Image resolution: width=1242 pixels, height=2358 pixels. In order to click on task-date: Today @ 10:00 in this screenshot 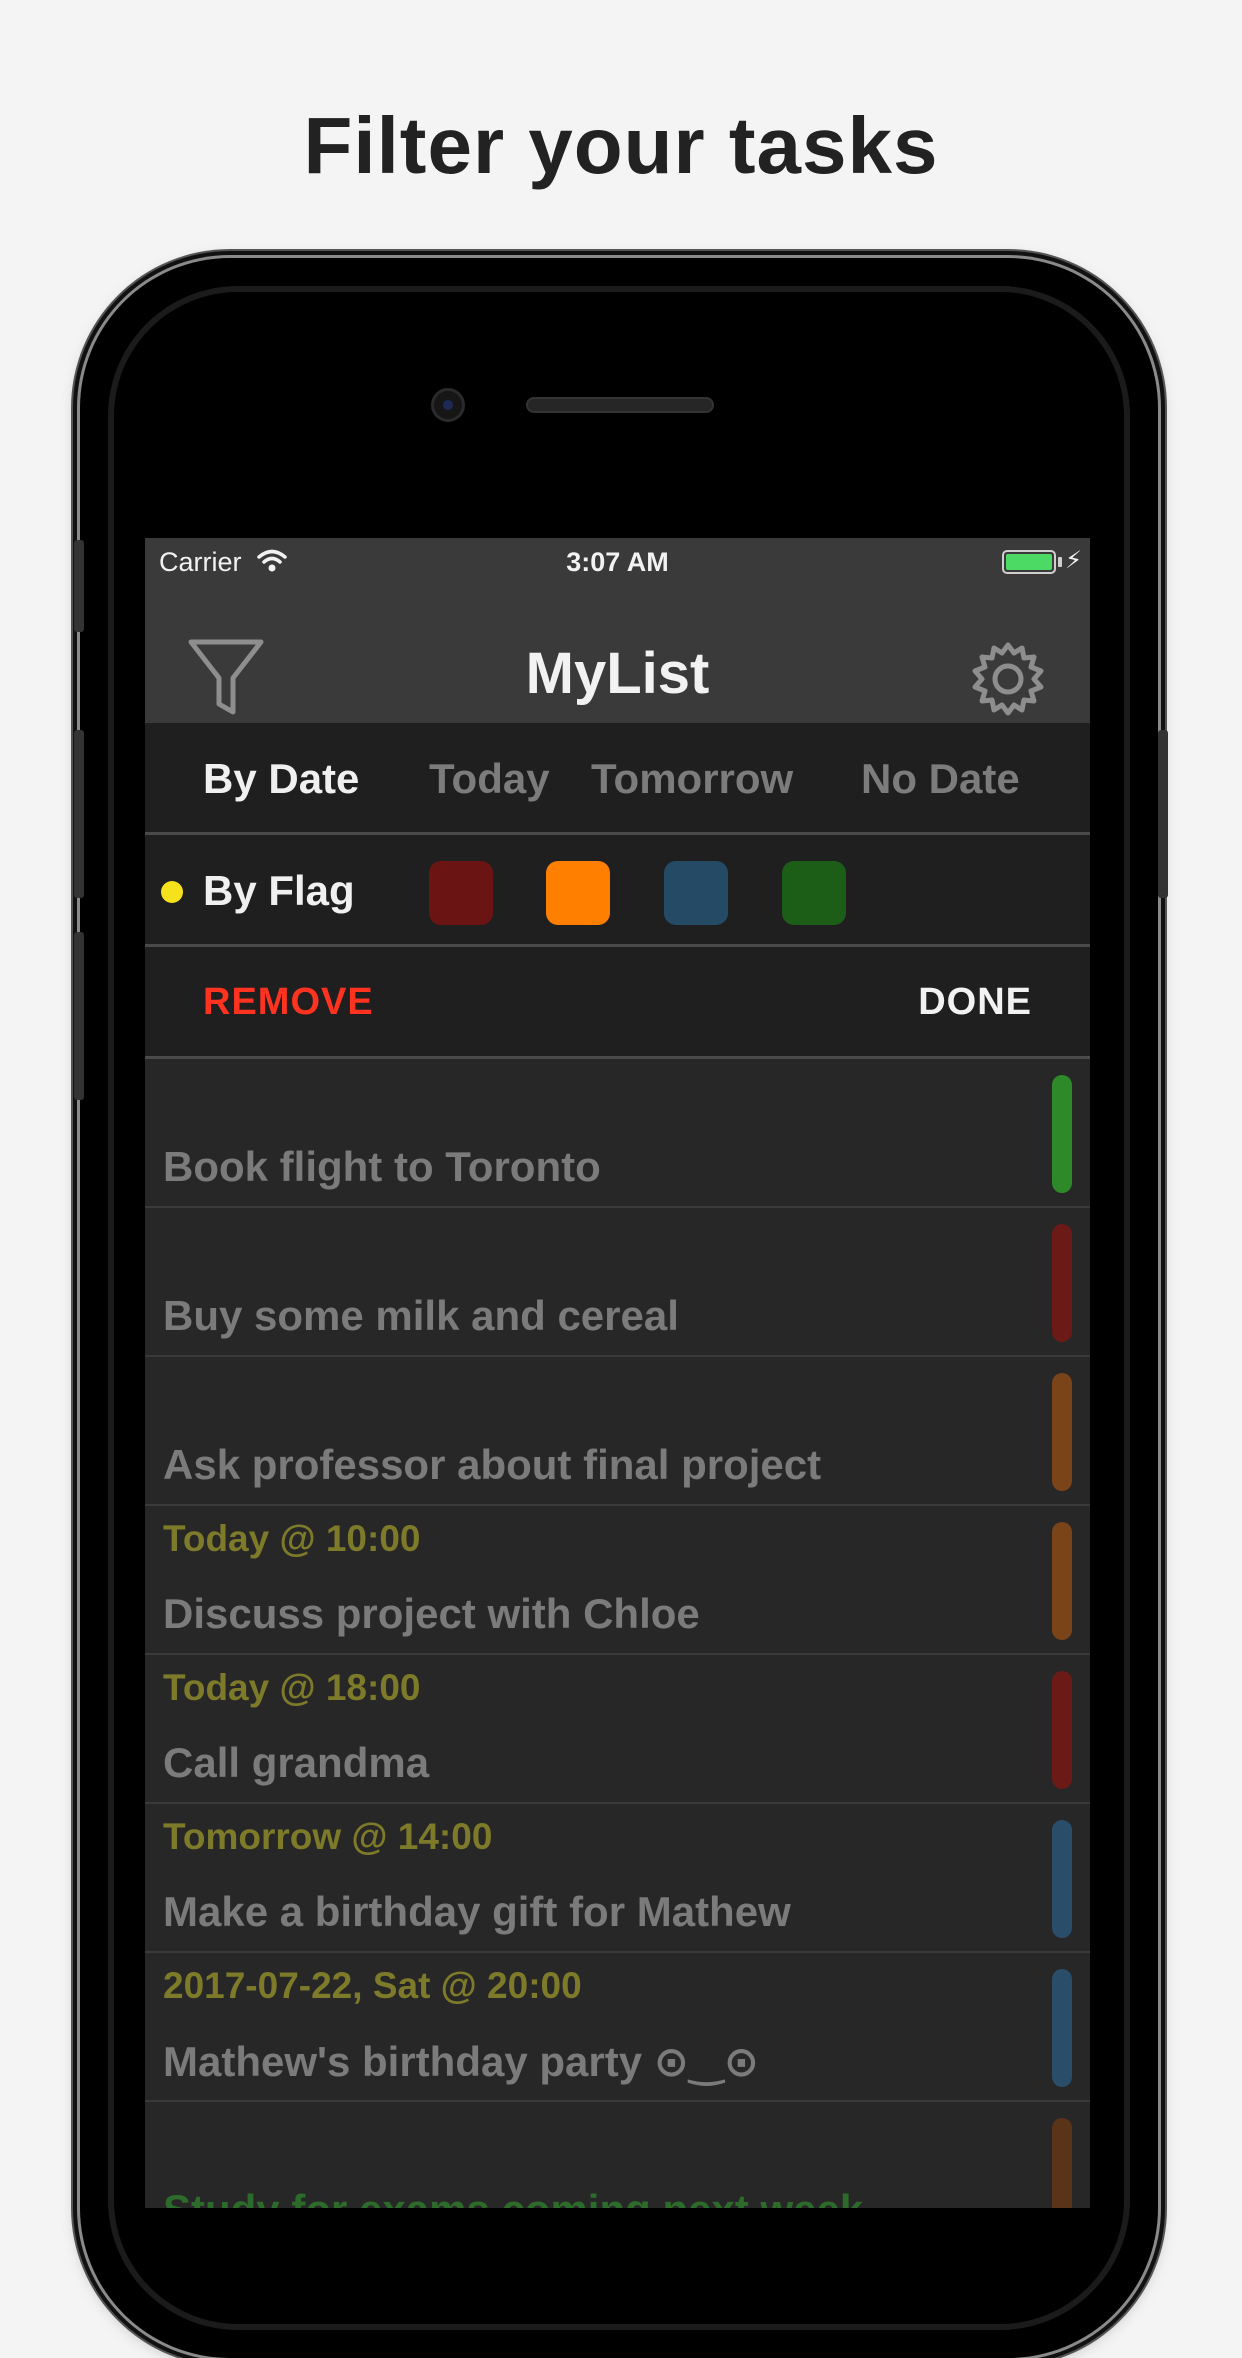, I will do `click(292, 1538)`.